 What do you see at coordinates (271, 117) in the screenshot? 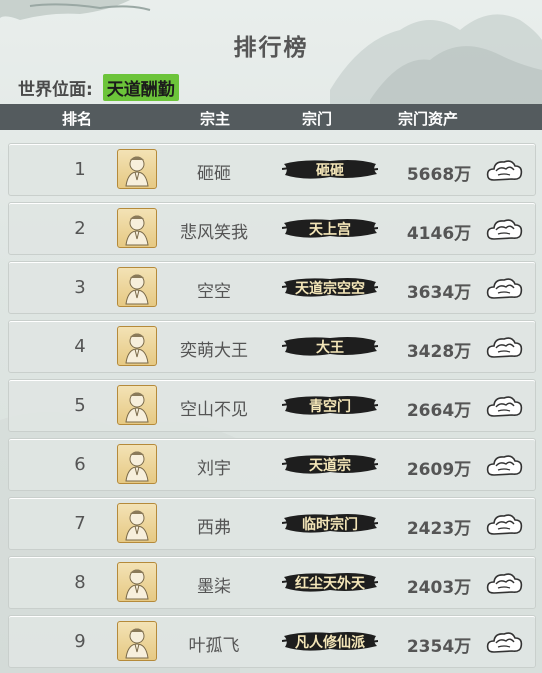
I see `table-header: 排名 宗主 宗门 宗门资产` at bounding box center [271, 117].